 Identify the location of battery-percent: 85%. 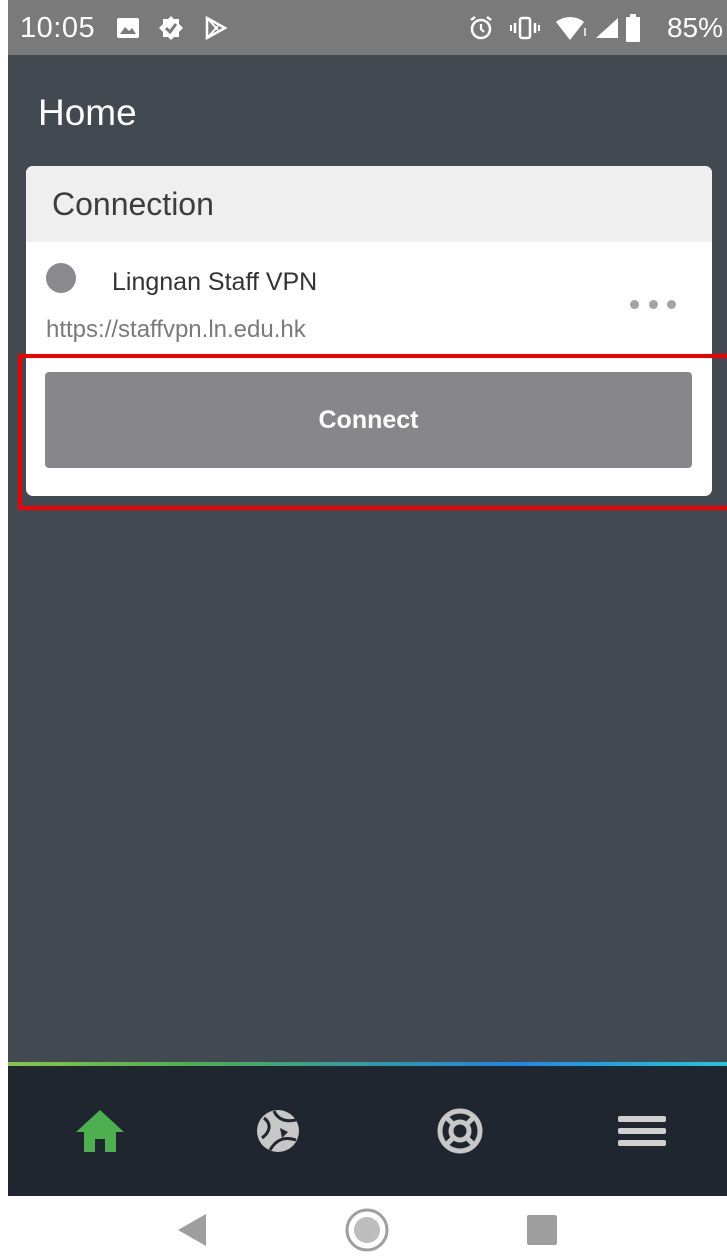
(694, 27).